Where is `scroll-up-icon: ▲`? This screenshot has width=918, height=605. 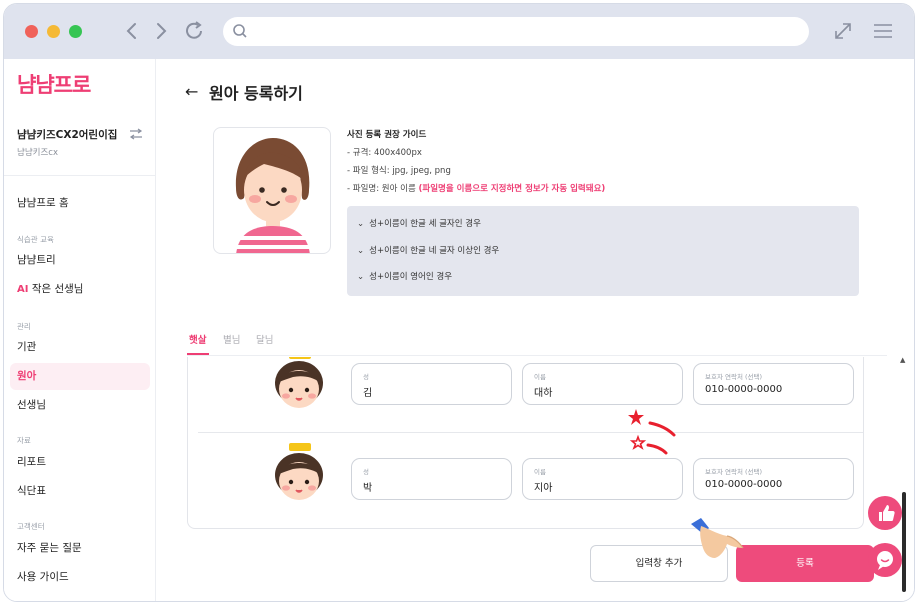
scroll-up-icon: ▲ is located at coordinates (902, 360).